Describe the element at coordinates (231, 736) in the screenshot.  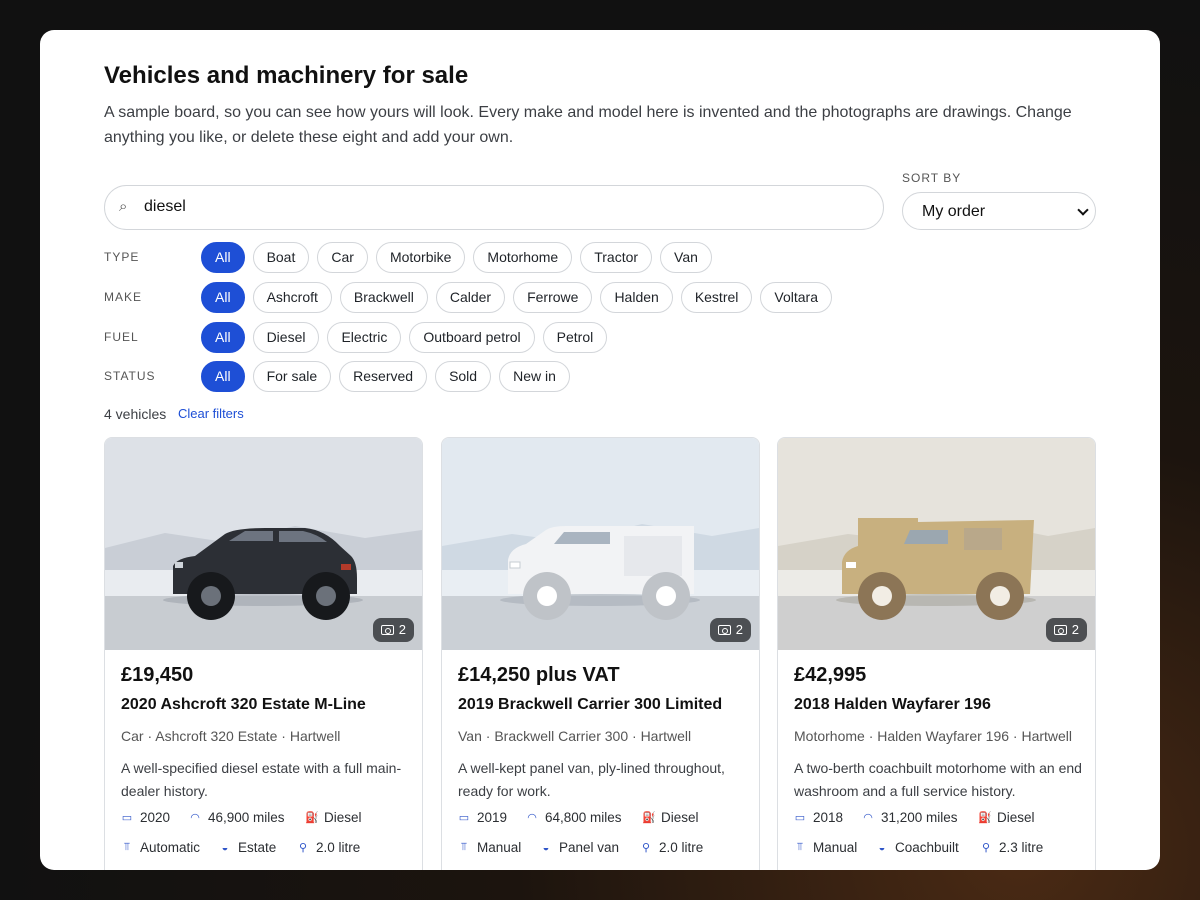
I see `listing-subtitle: Car · Ashcroft 320 Estate · Hartwell` at that location.